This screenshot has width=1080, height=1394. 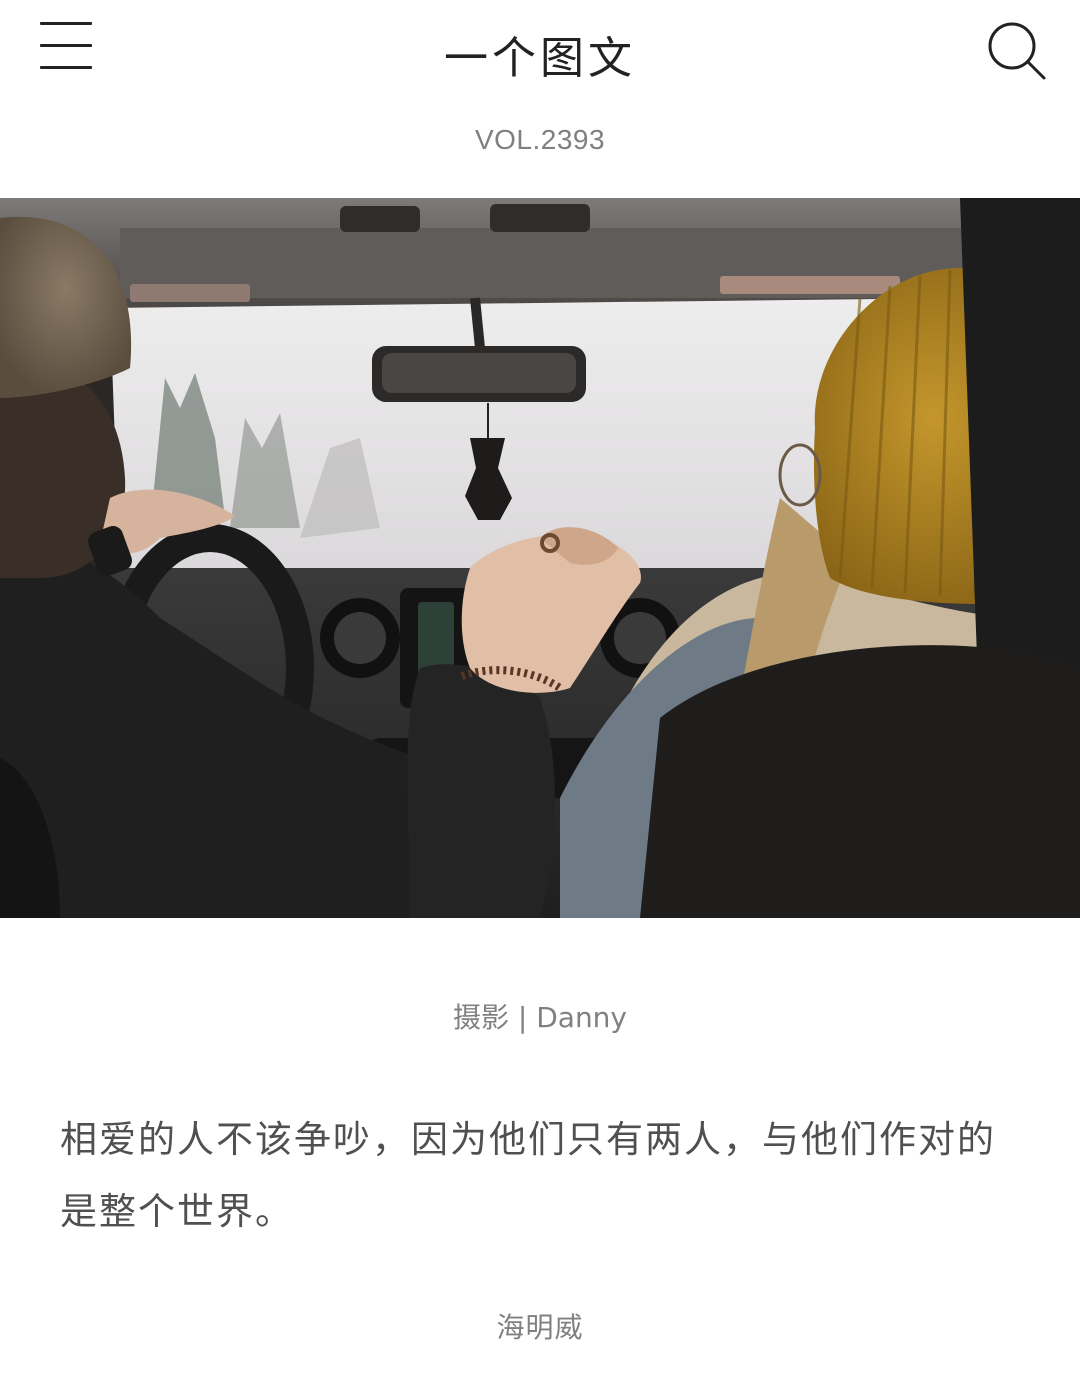 What do you see at coordinates (540, 1327) in the screenshot?
I see `quote-author: 海明威` at bounding box center [540, 1327].